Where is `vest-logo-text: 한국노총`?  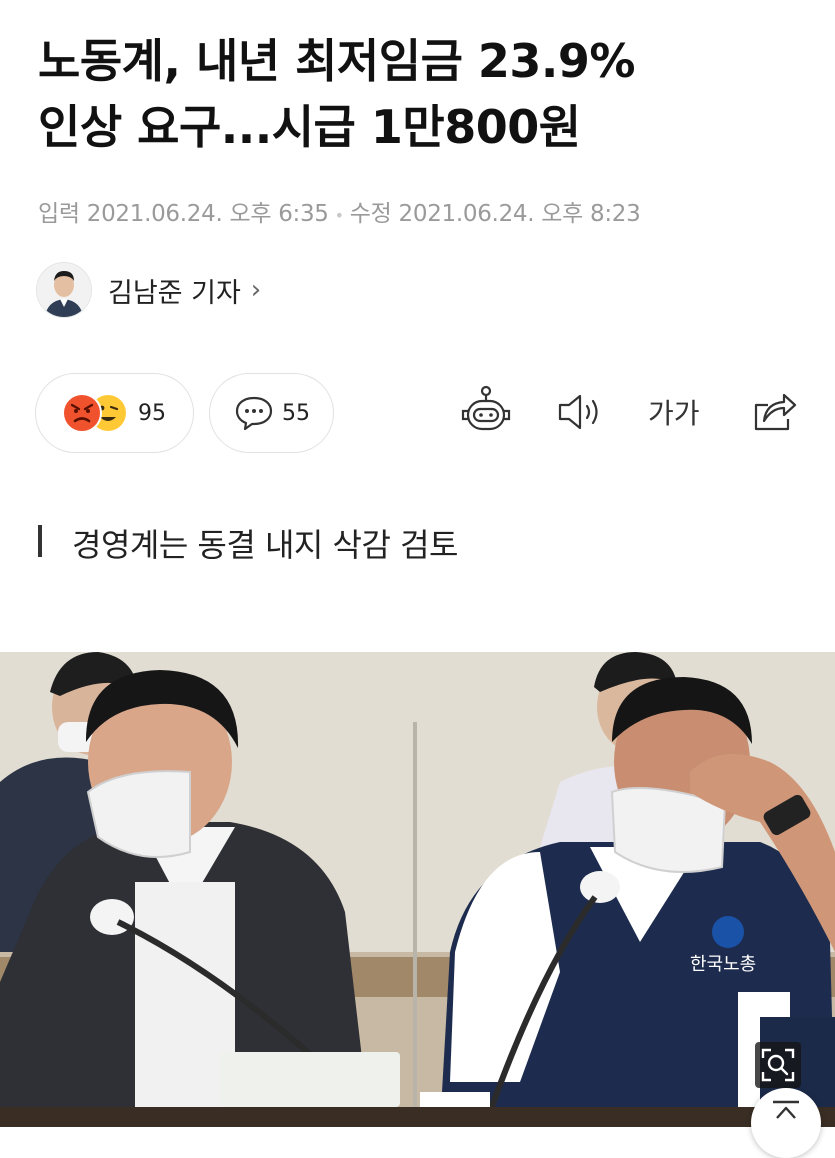
vest-logo-text: 한국노총 is located at coordinates (723, 964).